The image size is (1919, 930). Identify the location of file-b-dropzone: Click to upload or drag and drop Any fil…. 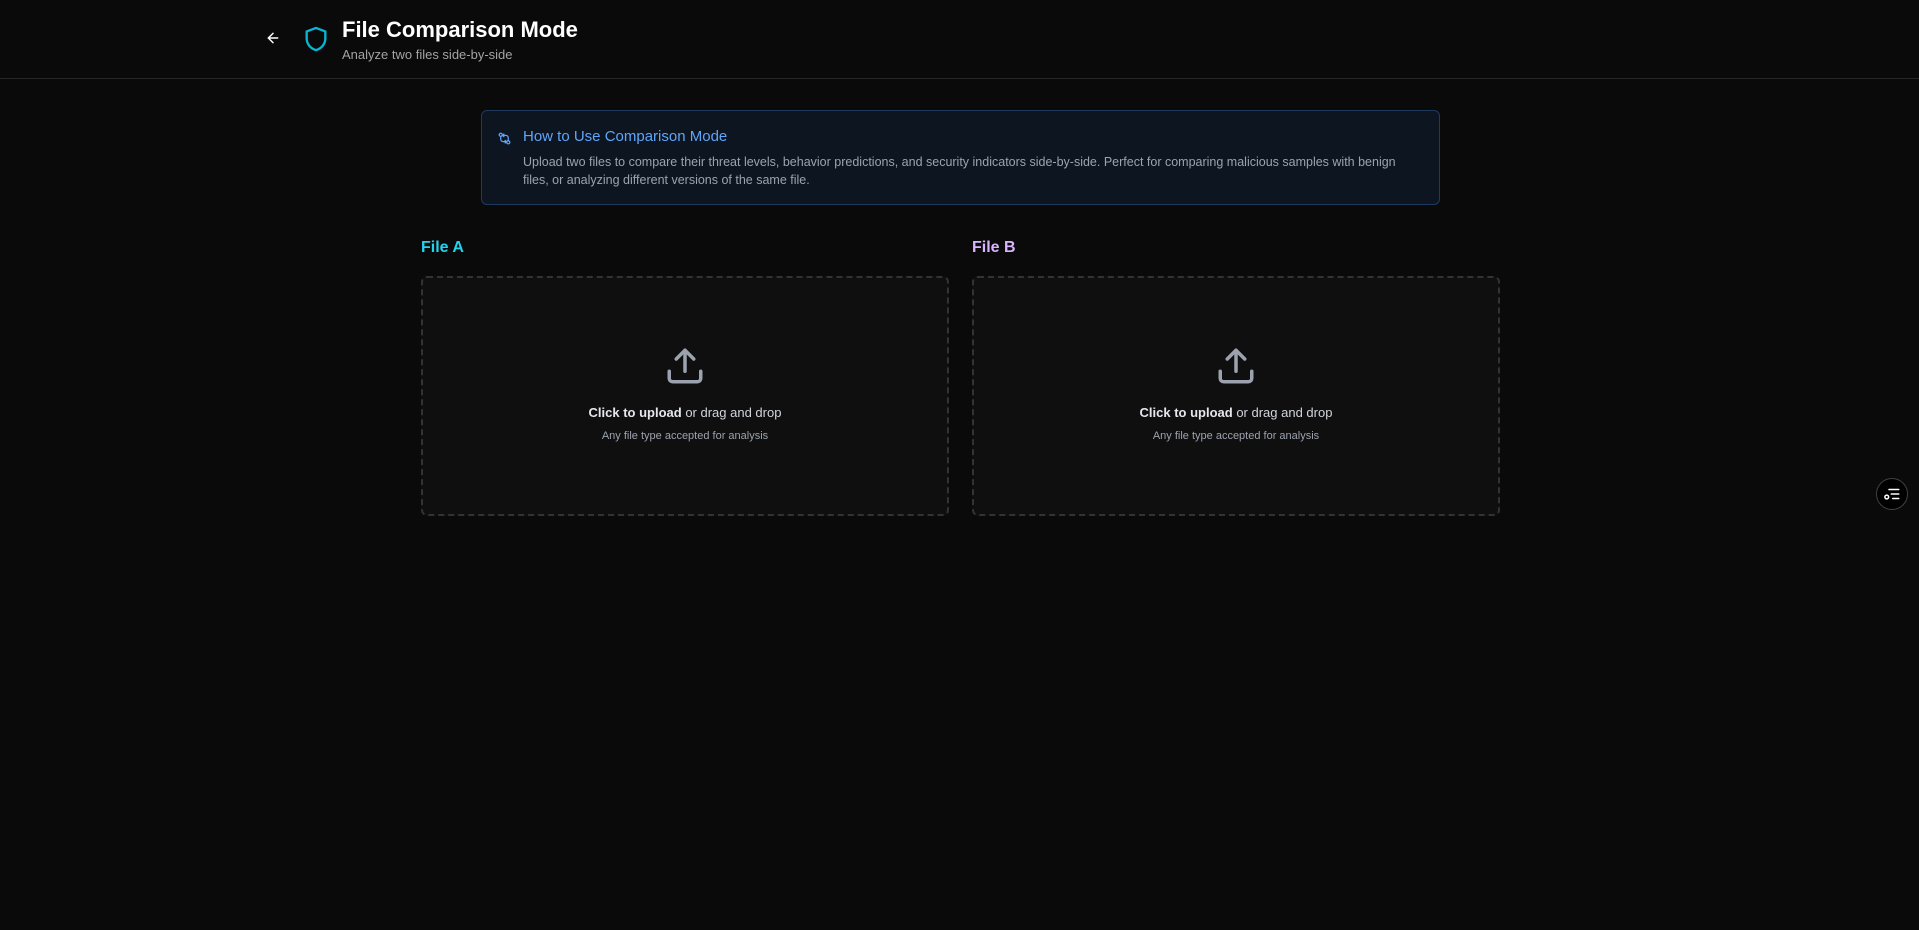
(1236, 396).